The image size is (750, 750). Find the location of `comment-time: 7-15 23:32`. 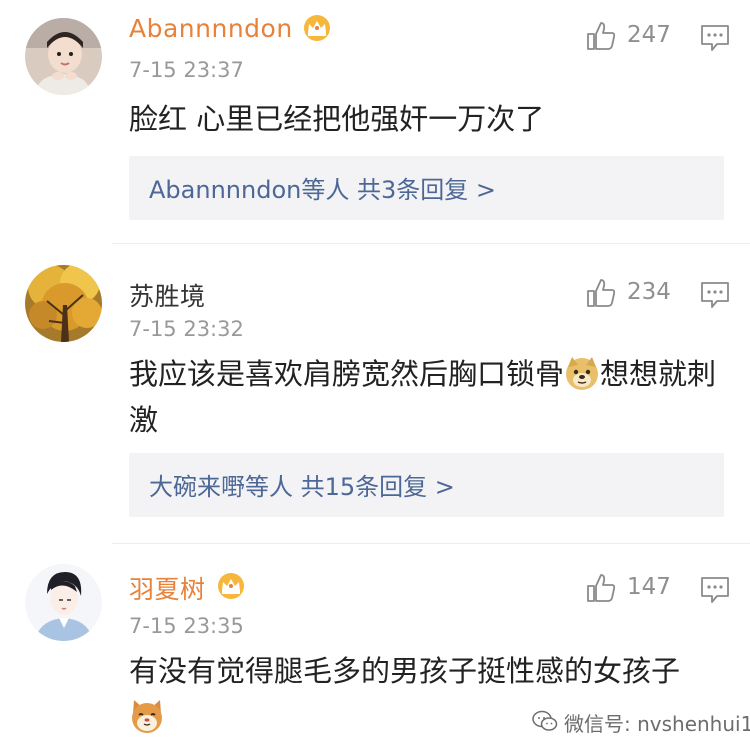

comment-time: 7-15 23:32 is located at coordinates (186, 329).